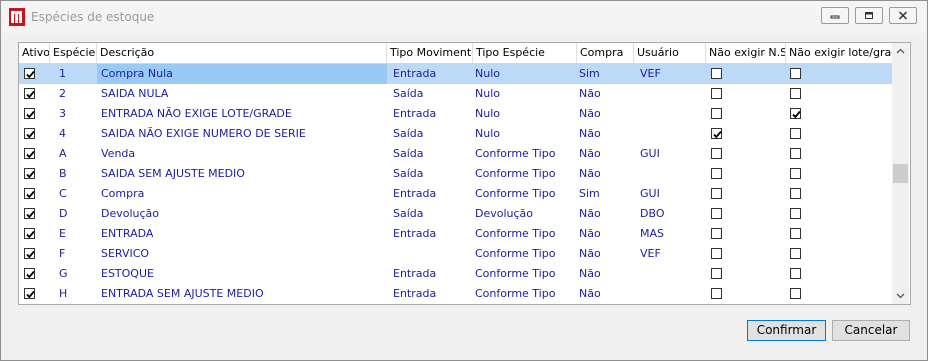 The image size is (928, 361). What do you see at coordinates (786, 330) in the screenshot?
I see `confirm-button: Confirmar` at bounding box center [786, 330].